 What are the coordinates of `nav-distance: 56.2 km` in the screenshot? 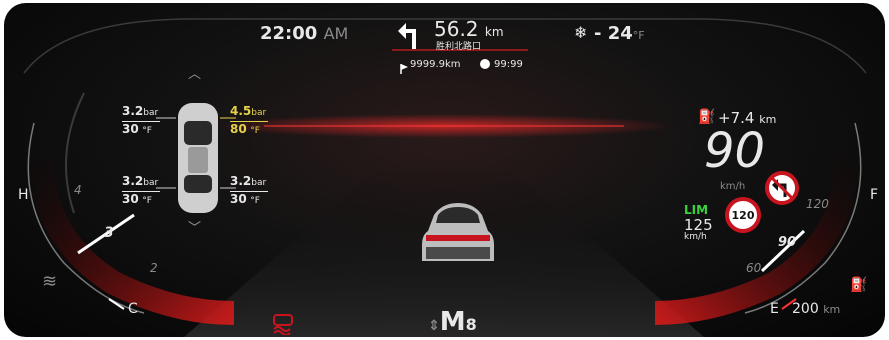 It's located at (469, 29).